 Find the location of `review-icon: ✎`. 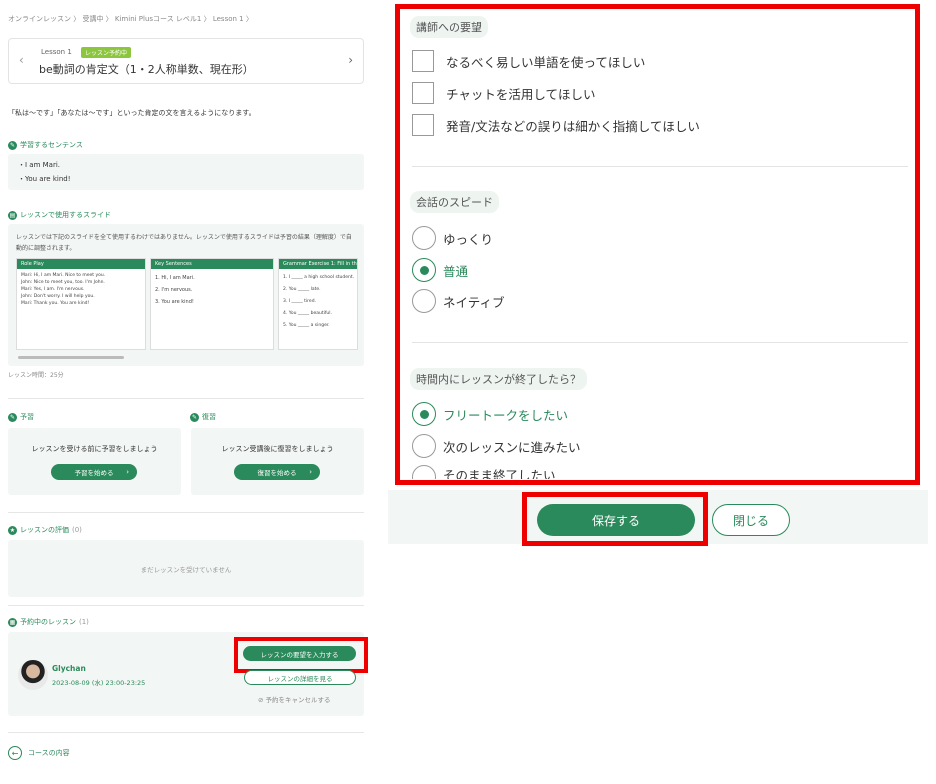

review-icon: ✎ is located at coordinates (194, 417).